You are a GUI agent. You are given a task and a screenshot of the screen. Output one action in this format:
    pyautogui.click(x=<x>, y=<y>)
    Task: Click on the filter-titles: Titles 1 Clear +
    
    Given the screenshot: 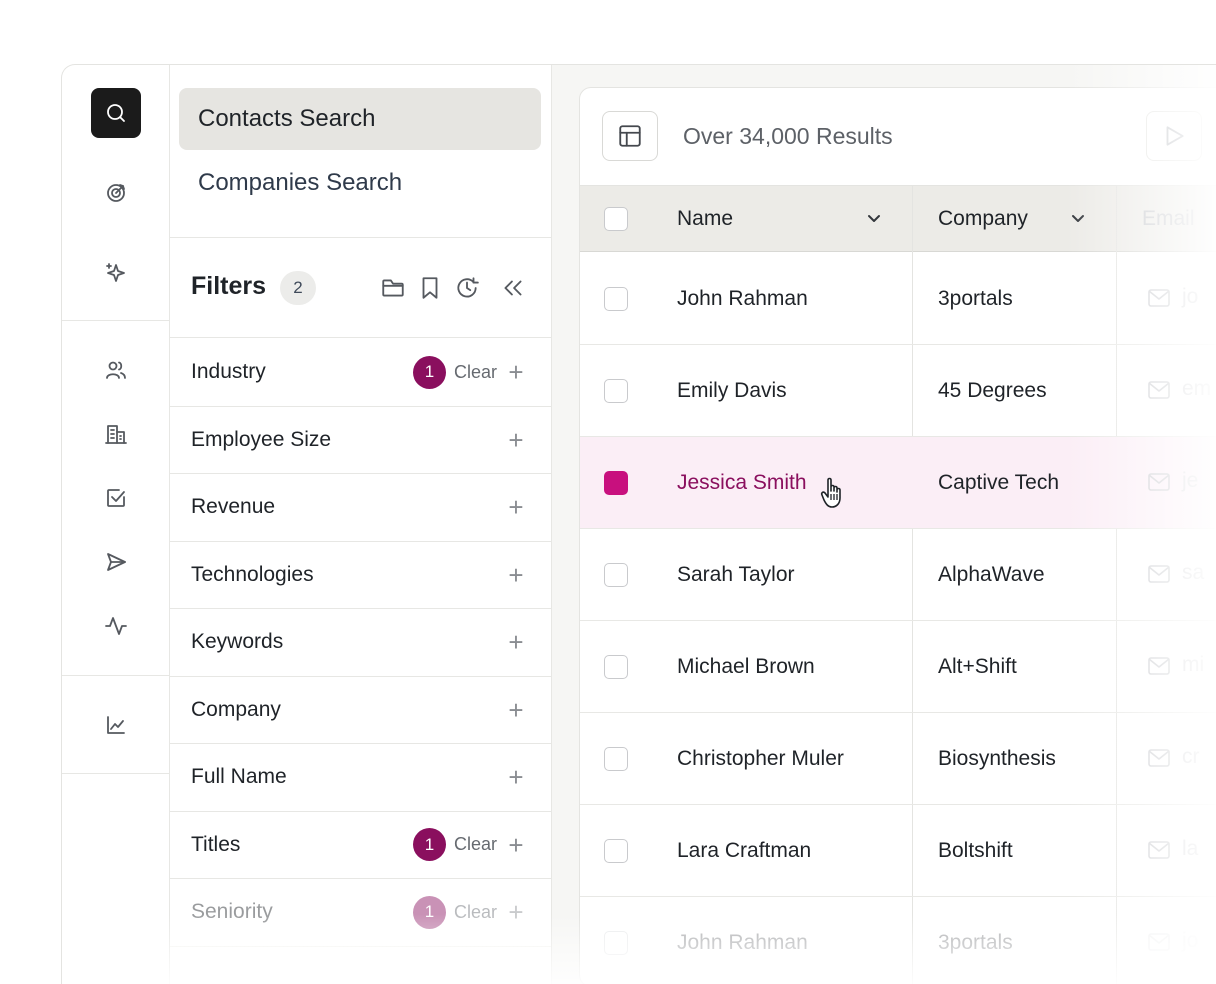 What is the action you would take?
    pyautogui.click(x=361, y=845)
    